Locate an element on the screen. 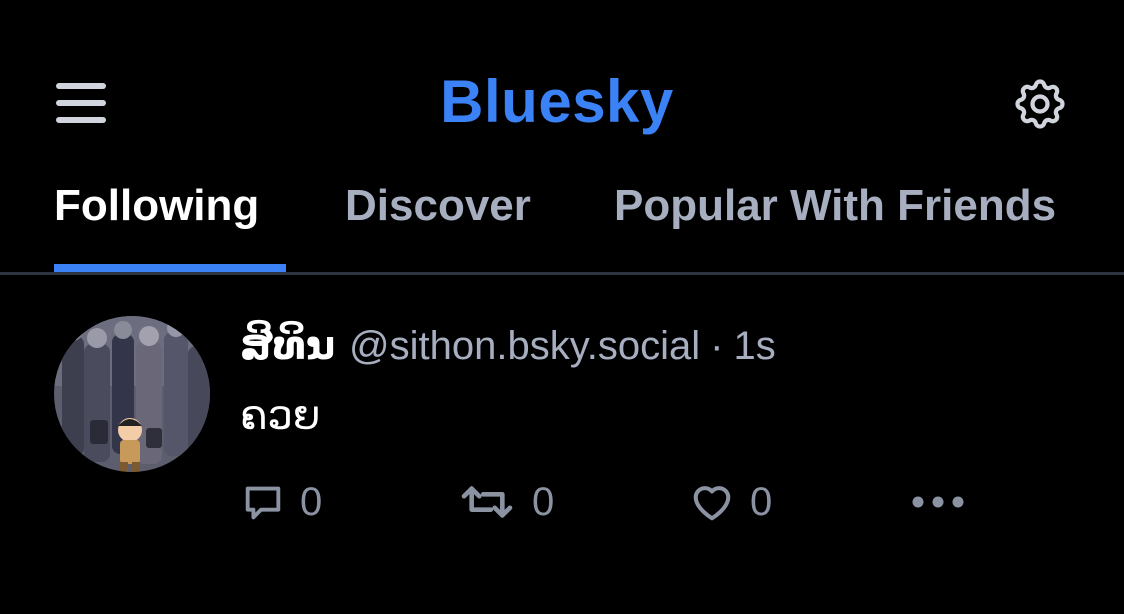 Image resolution: width=1124 pixels, height=614 pixels. settings-button is located at coordinates (1040, 104).